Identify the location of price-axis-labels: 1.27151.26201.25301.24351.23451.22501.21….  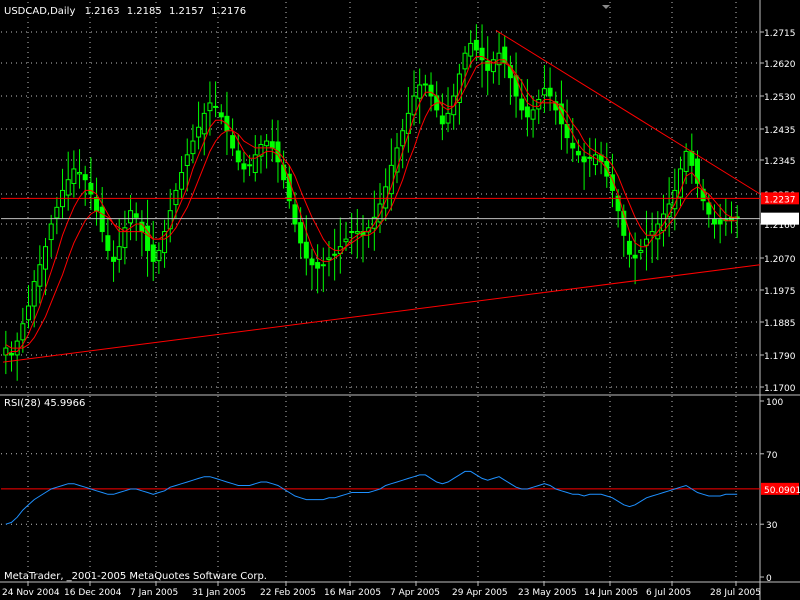
(778, 211).